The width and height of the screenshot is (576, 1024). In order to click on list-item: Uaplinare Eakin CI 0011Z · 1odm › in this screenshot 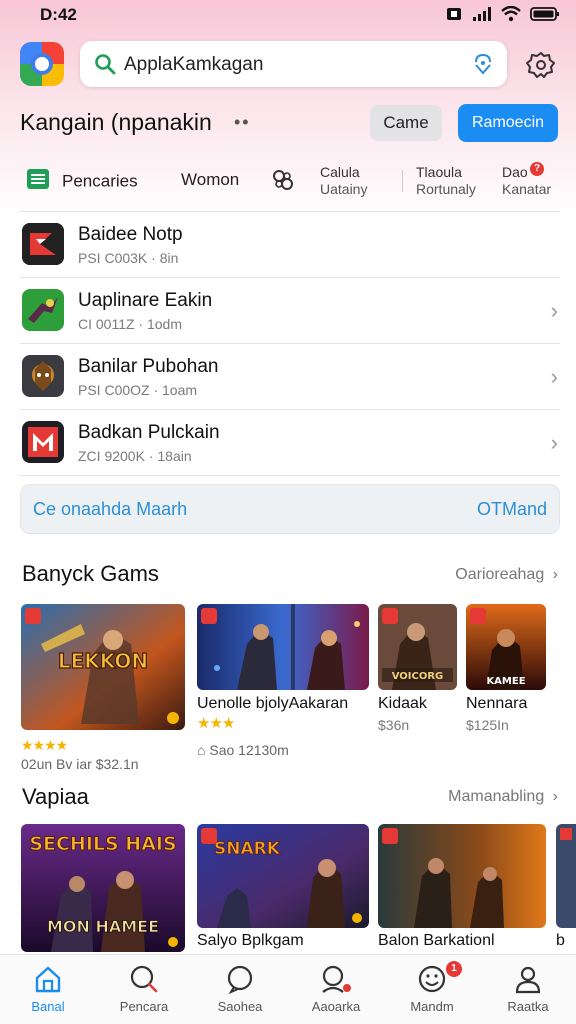, I will do `click(288, 311)`.